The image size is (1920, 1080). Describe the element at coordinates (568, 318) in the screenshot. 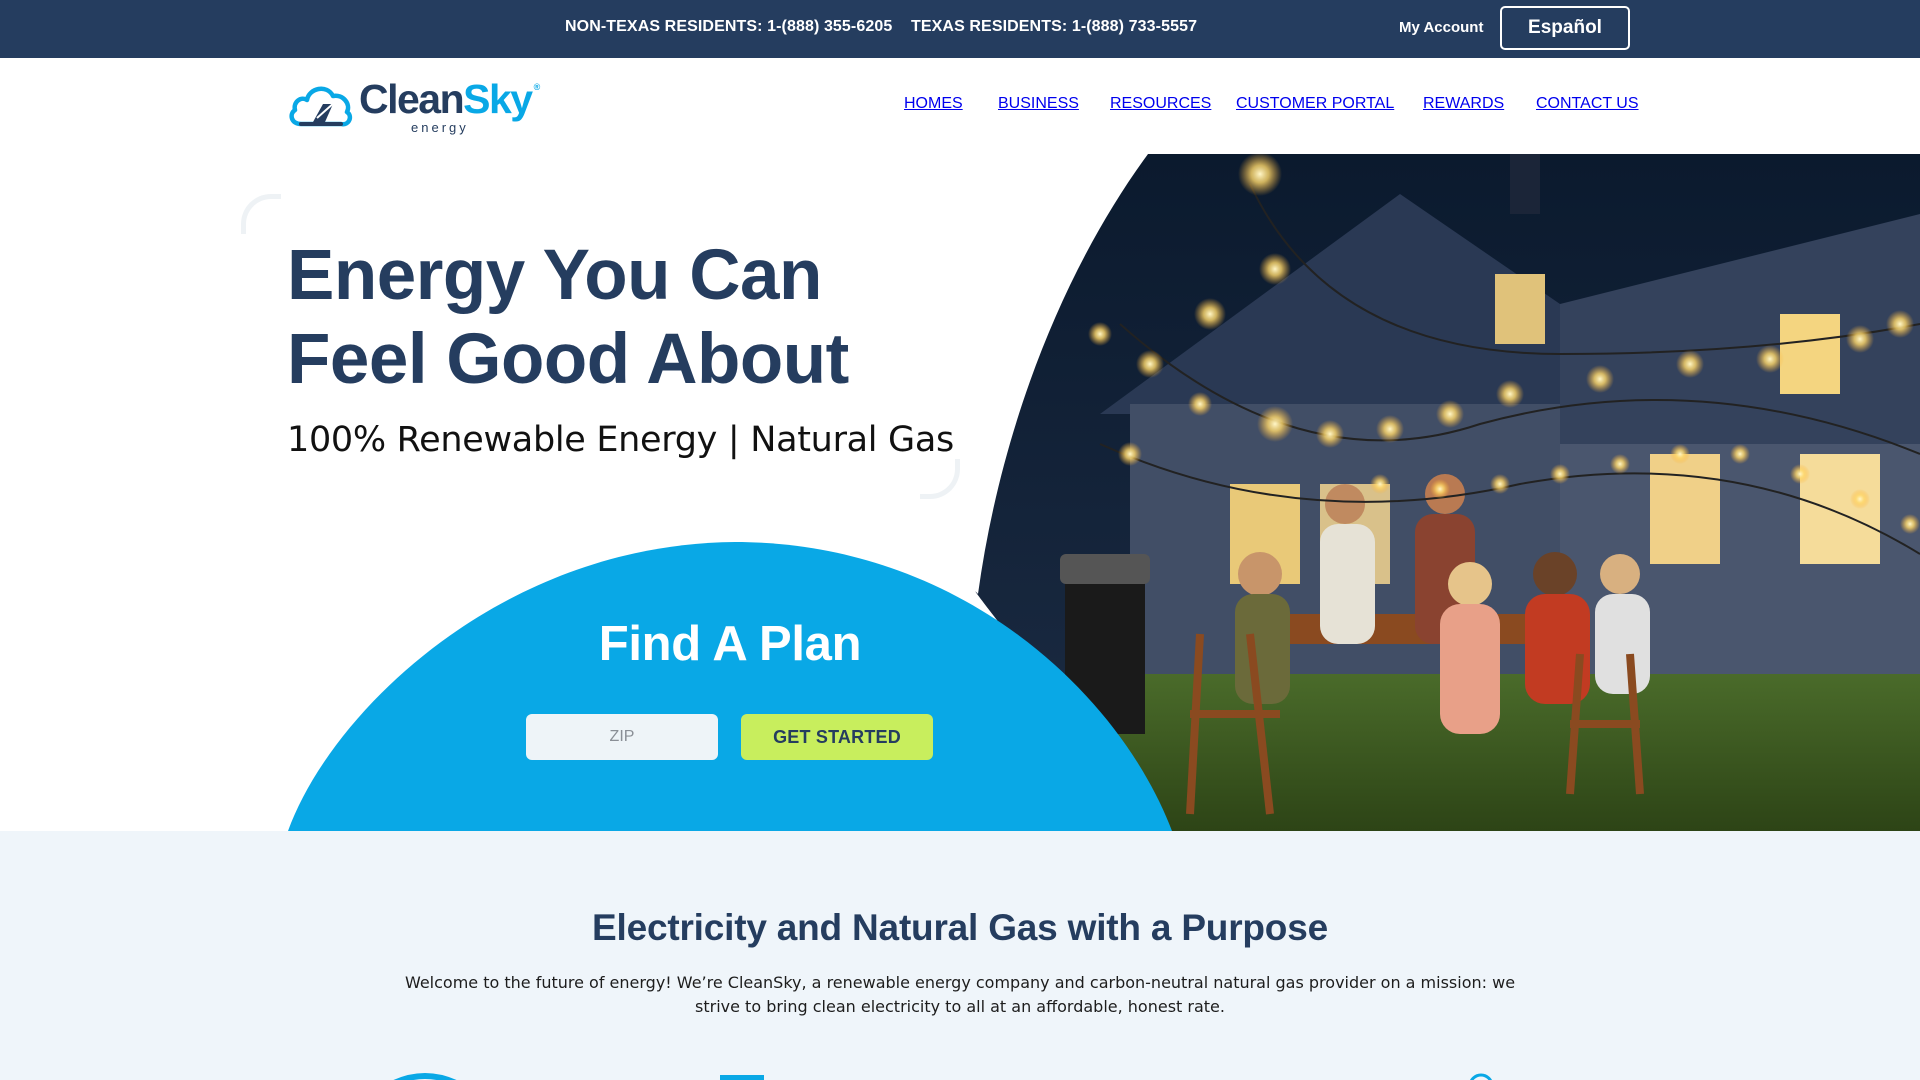

I see `hero-title: Energy You Can Feel Good About` at that location.